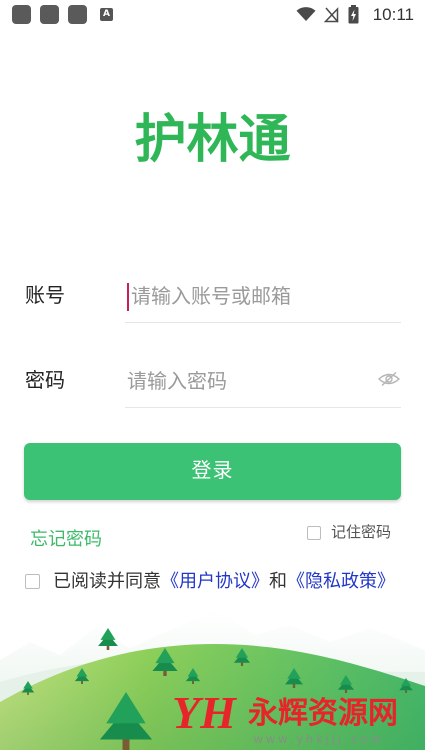 Image resolution: width=425 pixels, height=750 pixels. Describe the element at coordinates (319, 739) in the screenshot. I see `watermark-url: www.yhkjjj.com` at that location.